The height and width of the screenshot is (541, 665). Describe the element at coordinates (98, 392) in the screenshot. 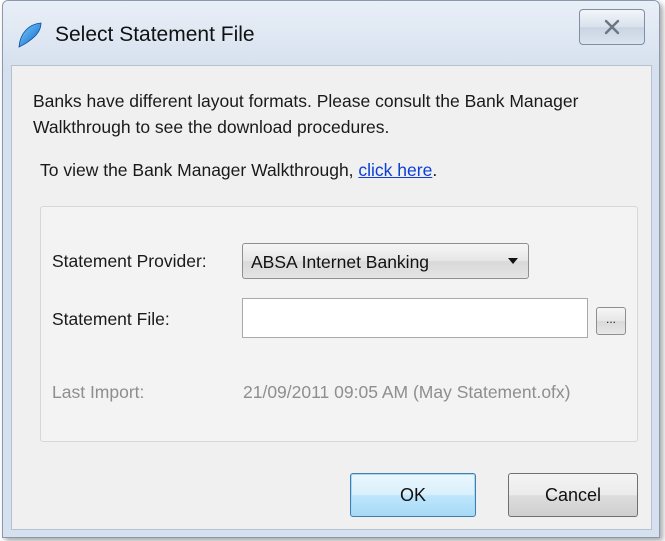

I see `last-import-label: Last Import:` at that location.